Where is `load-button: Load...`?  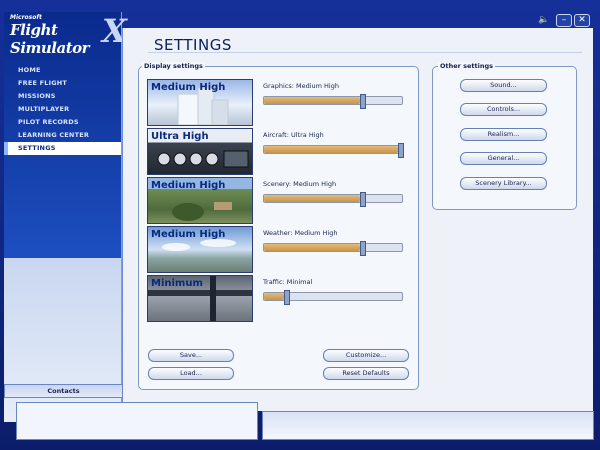 load-button: Load... is located at coordinates (191, 373).